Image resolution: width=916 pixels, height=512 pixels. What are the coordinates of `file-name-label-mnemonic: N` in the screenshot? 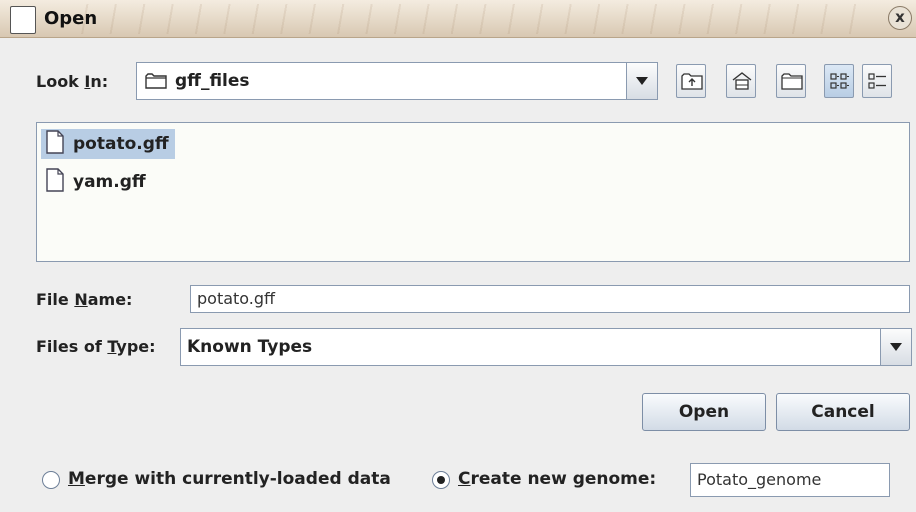 It's located at (81, 299).